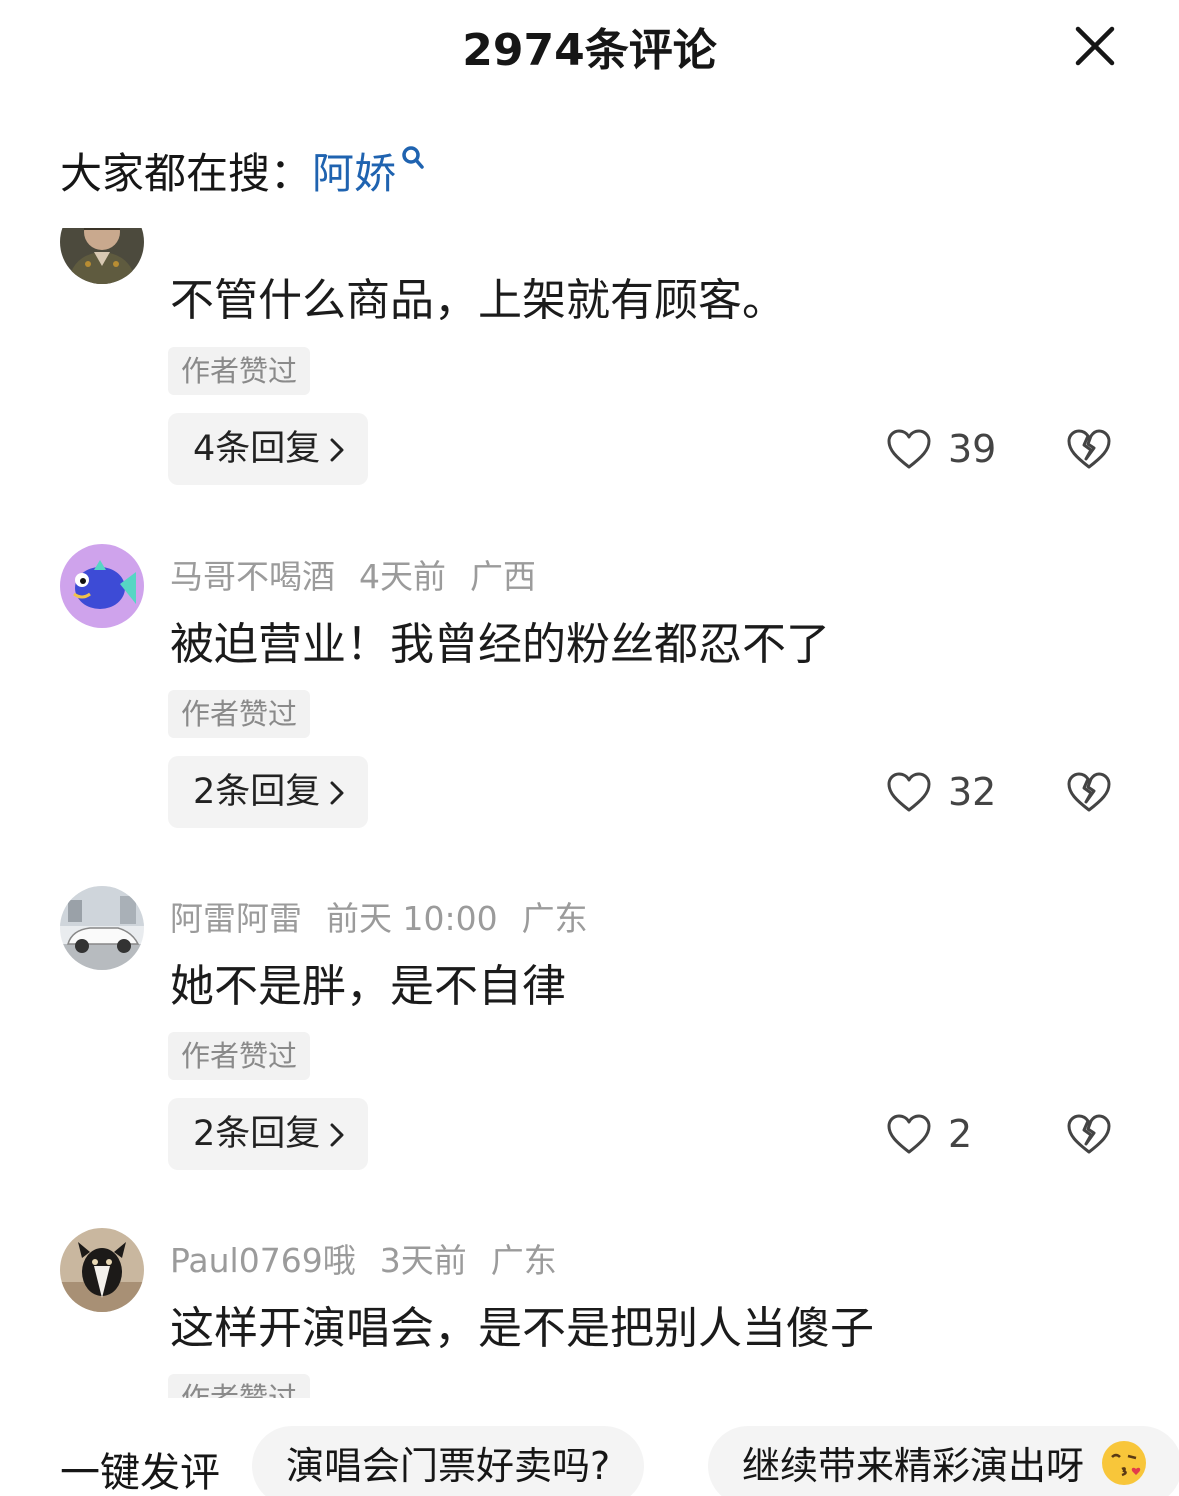  Describe the element at coordinates (503, 576) in the screenshot. I see `comment-location: 广西` at that location.